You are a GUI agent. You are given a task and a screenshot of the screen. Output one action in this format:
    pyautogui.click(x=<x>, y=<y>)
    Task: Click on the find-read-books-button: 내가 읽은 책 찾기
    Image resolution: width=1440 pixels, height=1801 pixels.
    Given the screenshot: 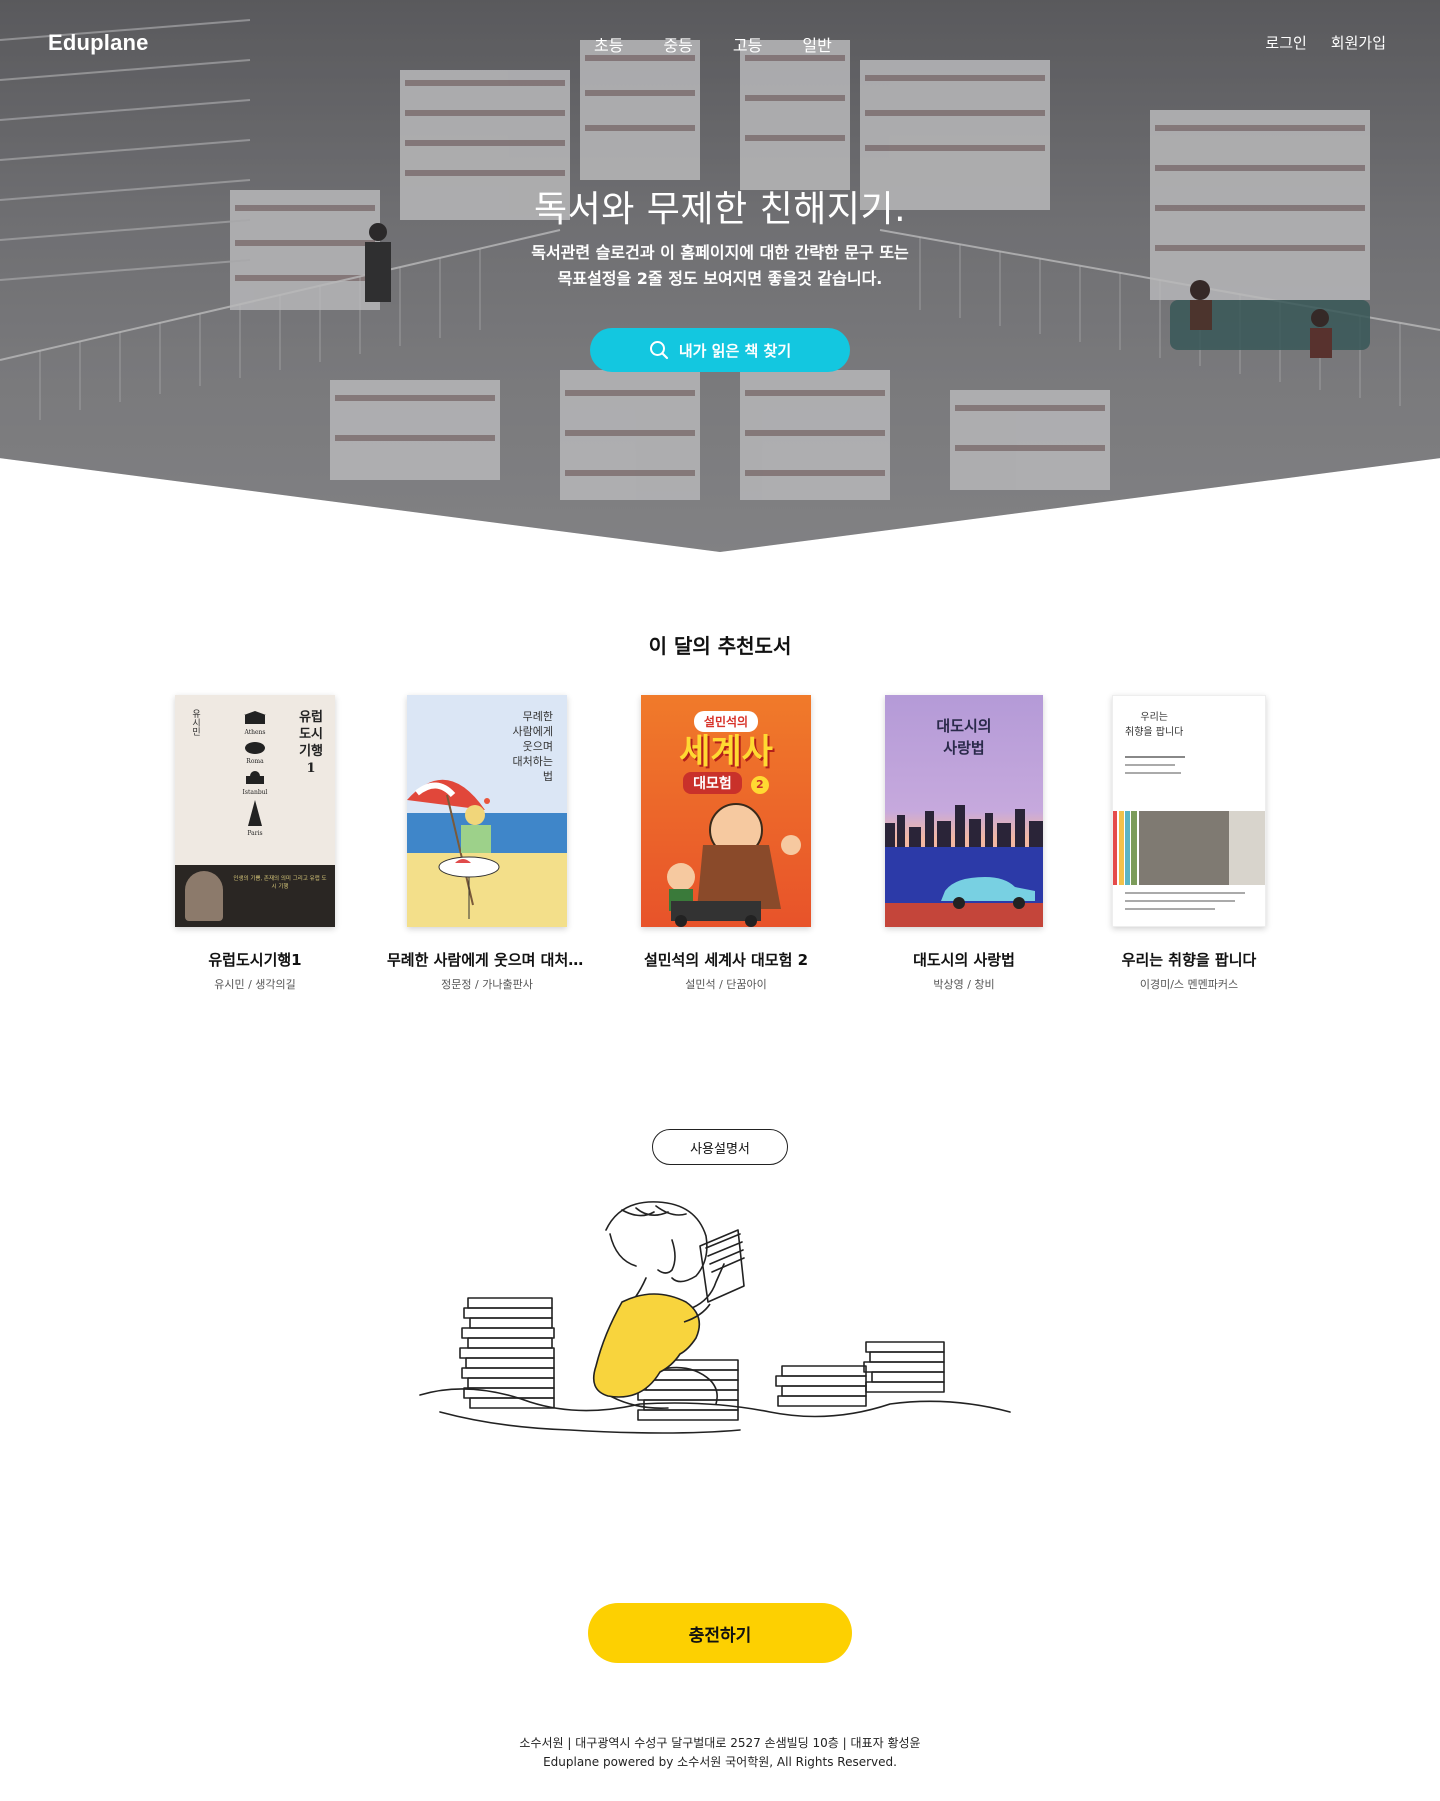 What is the action you would take?
    pyautogui.click(x=720, y=350)
    